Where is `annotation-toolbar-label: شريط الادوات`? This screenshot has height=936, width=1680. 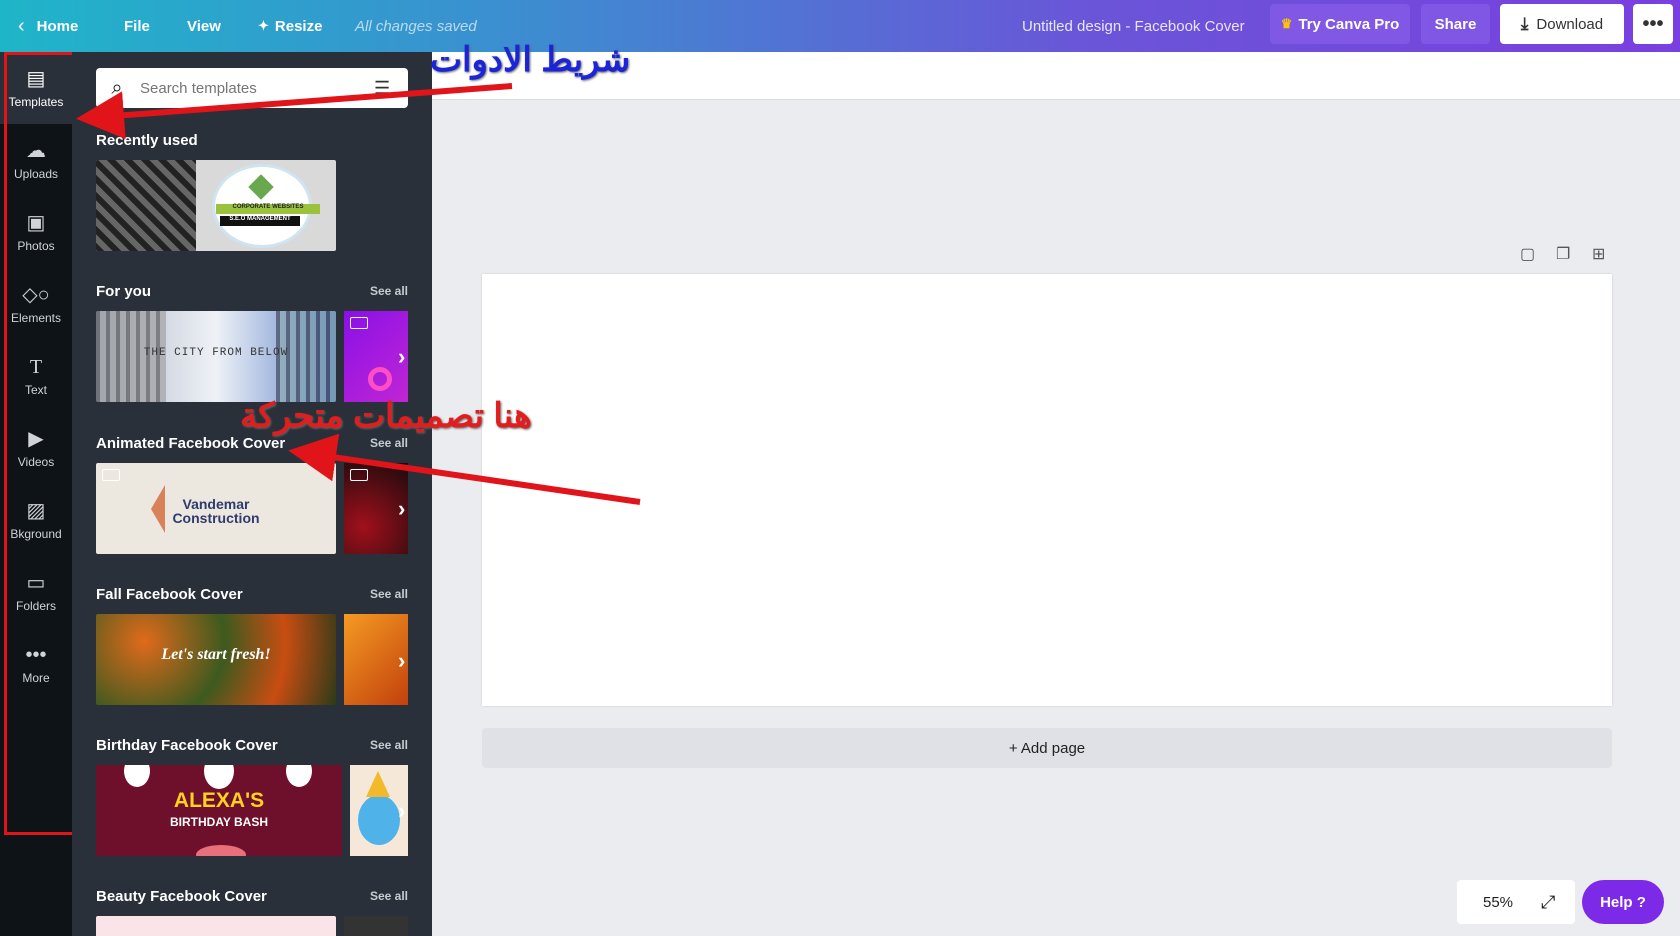 annotation-toolbar-label: شريط الادوات is located at coordinates (530, 60).